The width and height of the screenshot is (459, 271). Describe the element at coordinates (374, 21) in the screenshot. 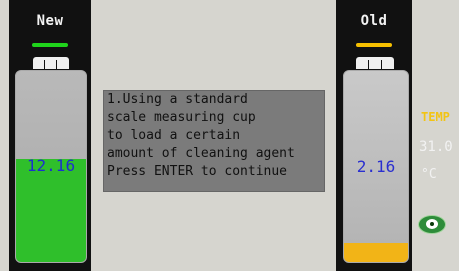

I see `old-agent-title: Old` at that location.